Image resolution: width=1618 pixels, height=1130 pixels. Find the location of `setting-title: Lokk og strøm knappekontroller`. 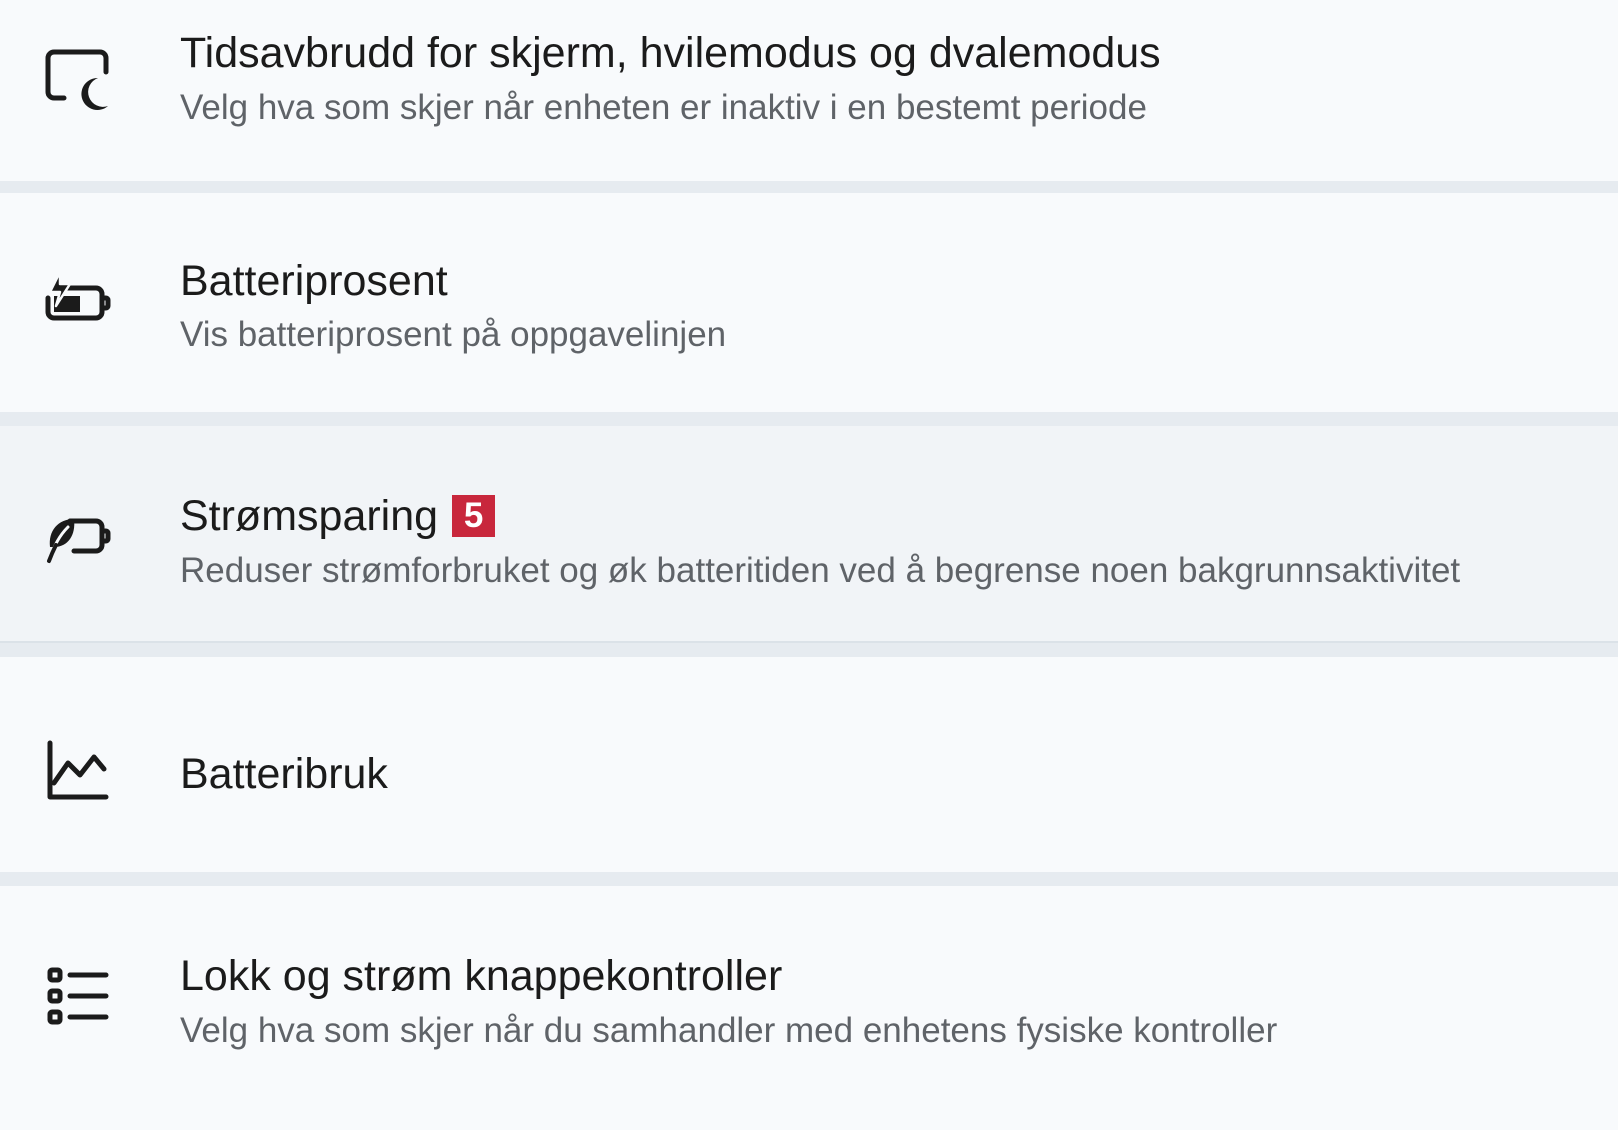

setting-title: Lokk og strøm knappekontroller is located at coordinates (481, 976).